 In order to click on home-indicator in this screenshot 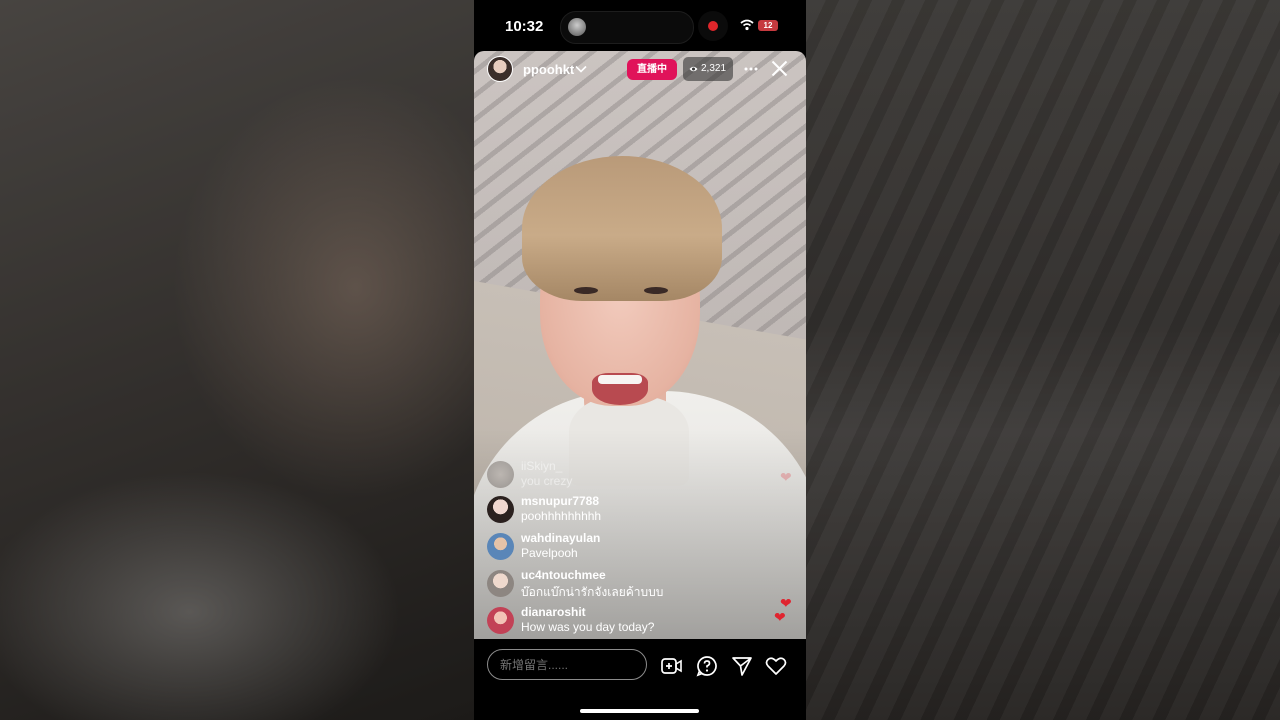, I will do `click(639, 711)`.